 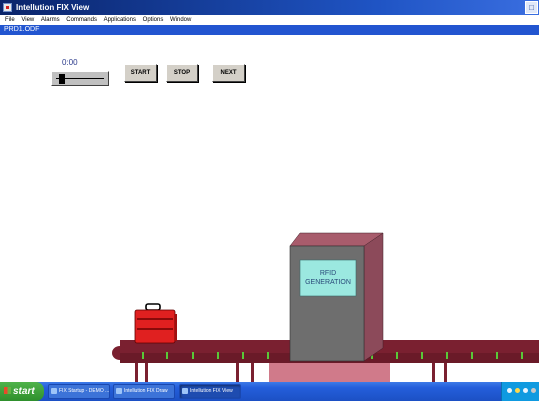 I want to click on taskbar-item-fix-draw: Intellution FIX Draw, so click(x=144, y=391).